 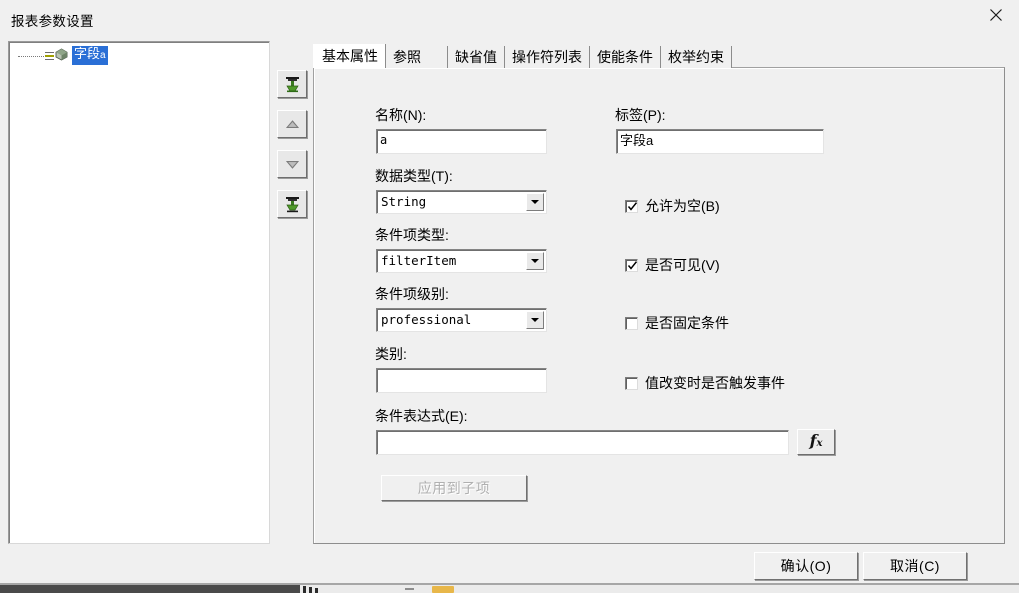 What do you see at coordinates (720, 141) in the screenshot?
I see `label-field-input: 字段a` at bounding box center [720, 141].